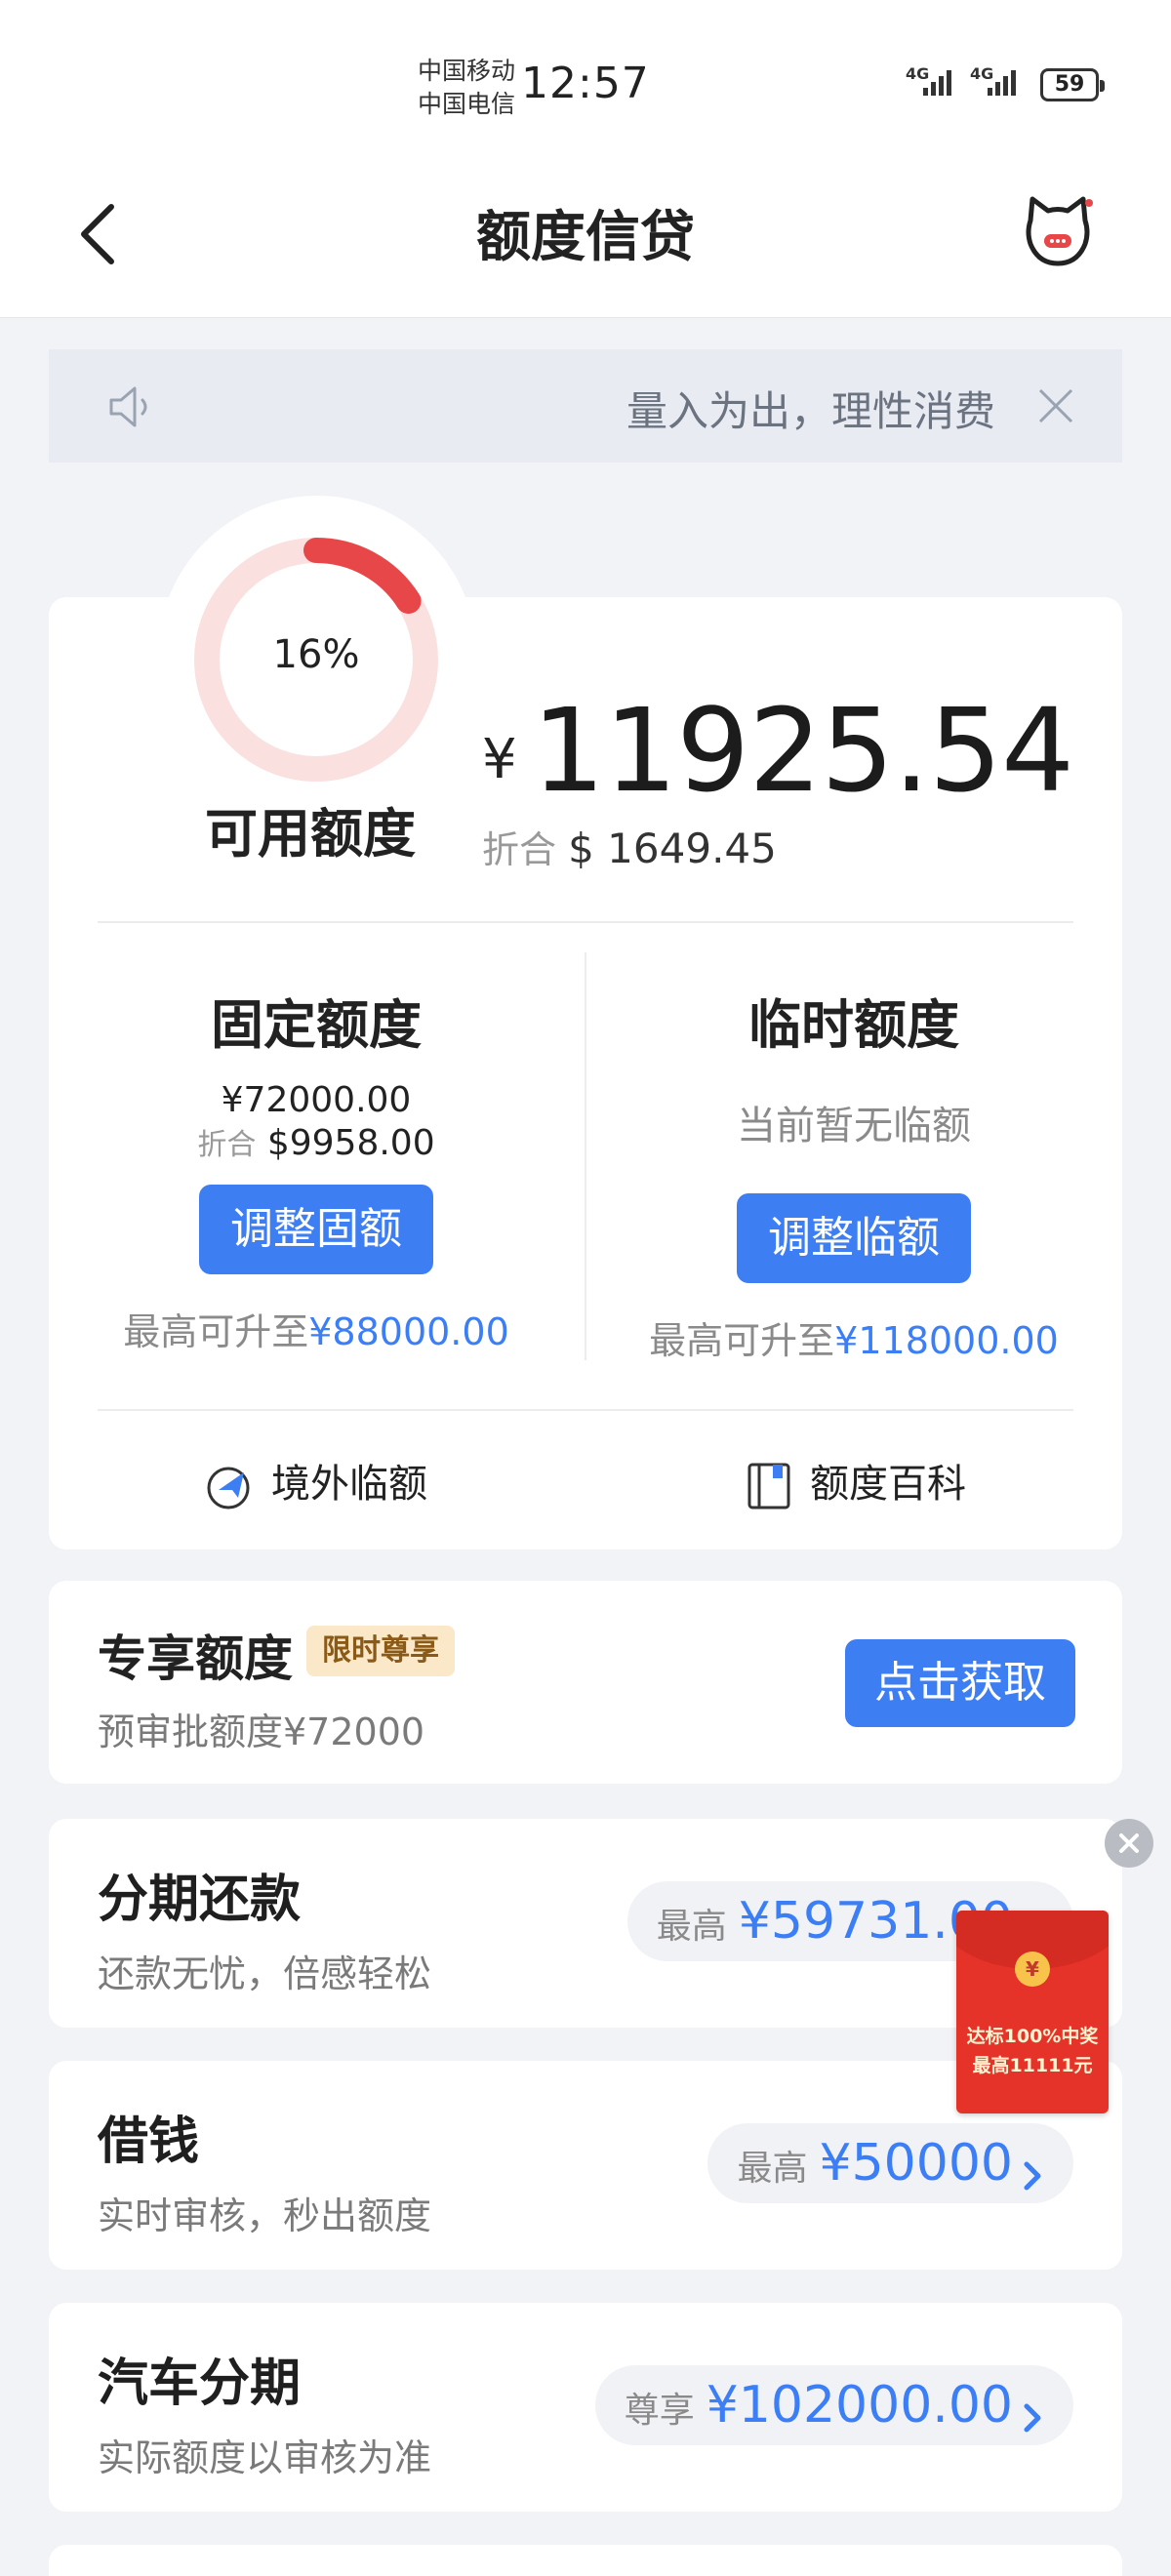 The image size is (1171, 2576). Describe the element at coordinates (265, 2457) in the screenshot. I see `product-subtitle: 实际额度以审核为准` at that location.